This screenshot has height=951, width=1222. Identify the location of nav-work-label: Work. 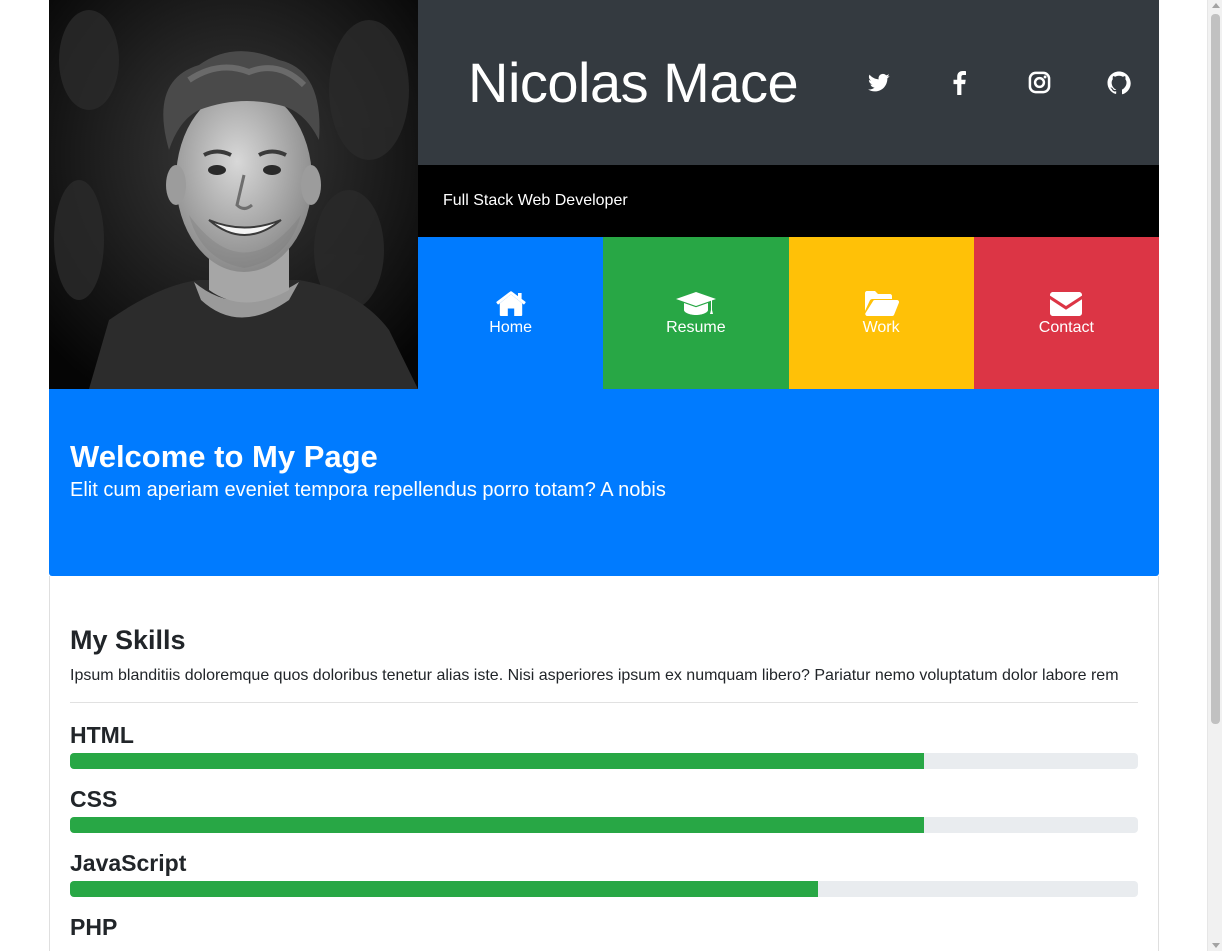
(881, 327).